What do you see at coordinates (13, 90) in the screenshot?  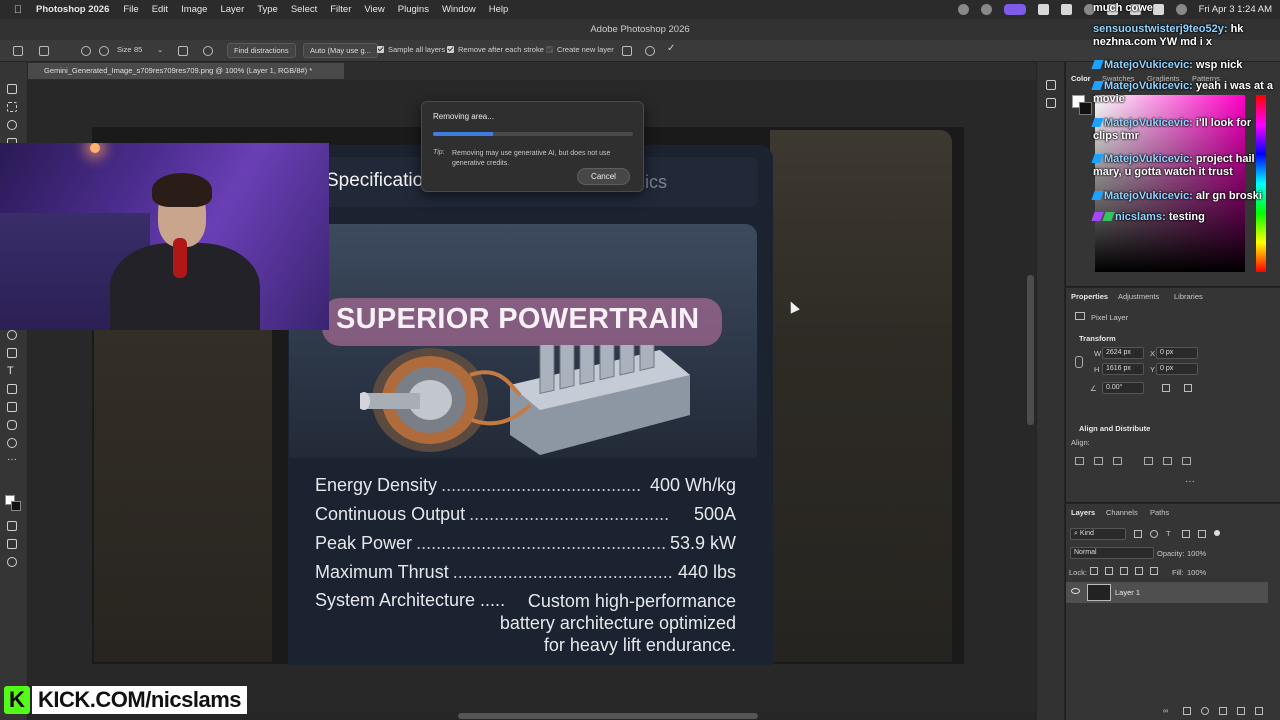 I see `move-tool-icon` at bounding box center [13, 90].